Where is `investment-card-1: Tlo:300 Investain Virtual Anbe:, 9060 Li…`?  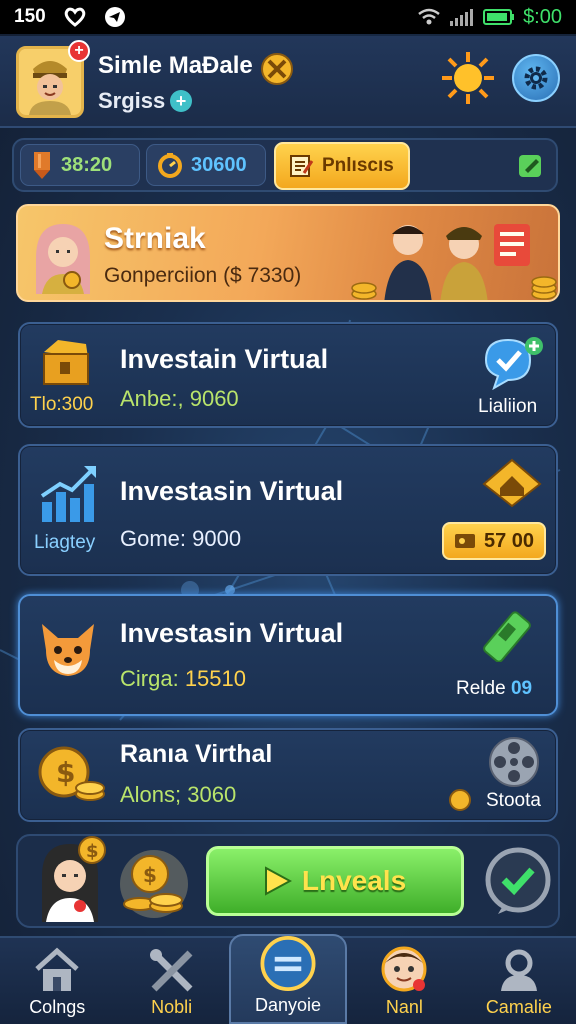
investment-card-1: Tlo:300 Investain Virtual Anbe:, 9060 Li… is located at coordinates (288, 375).